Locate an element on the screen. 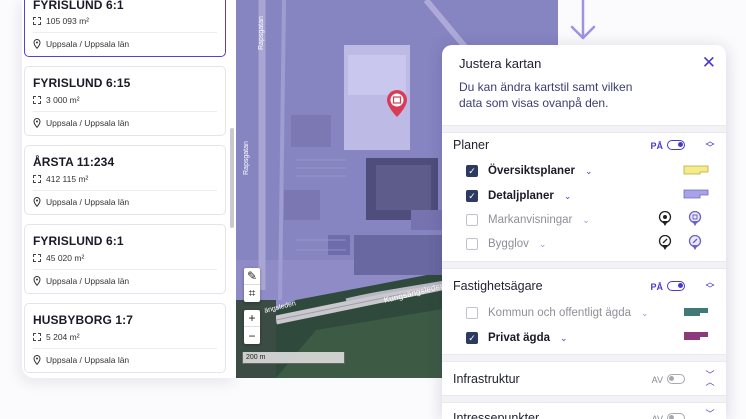 This screenshot has height=419, width=746. section-title-fastighetsagare: Fastighetsägare is located at coordinates (498, 286).